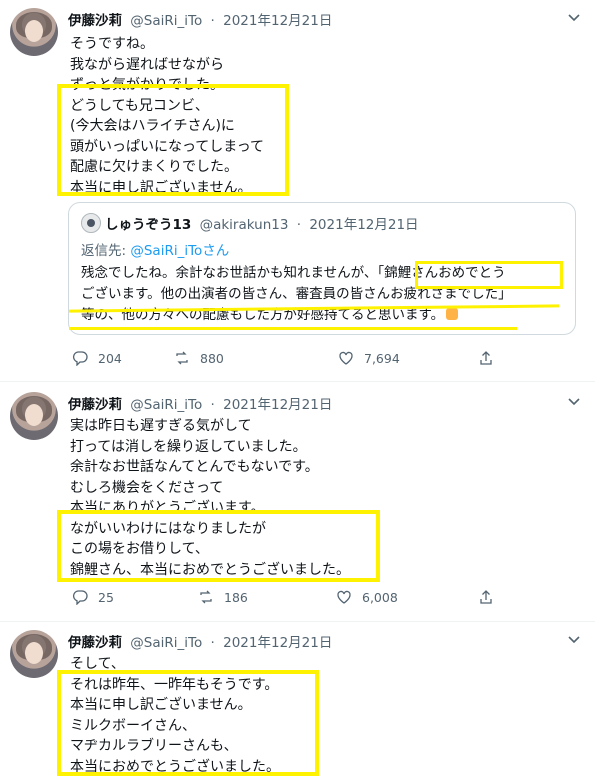 This screenshot has height=777, width=595. I want to click on like-count: 7,694, so click(382, 358).